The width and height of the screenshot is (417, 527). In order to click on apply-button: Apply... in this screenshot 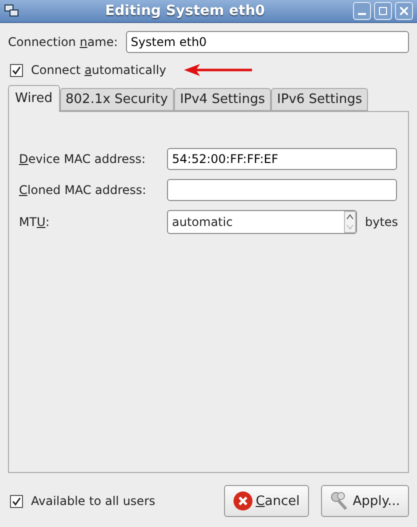, I will do `click(364, 501)`.